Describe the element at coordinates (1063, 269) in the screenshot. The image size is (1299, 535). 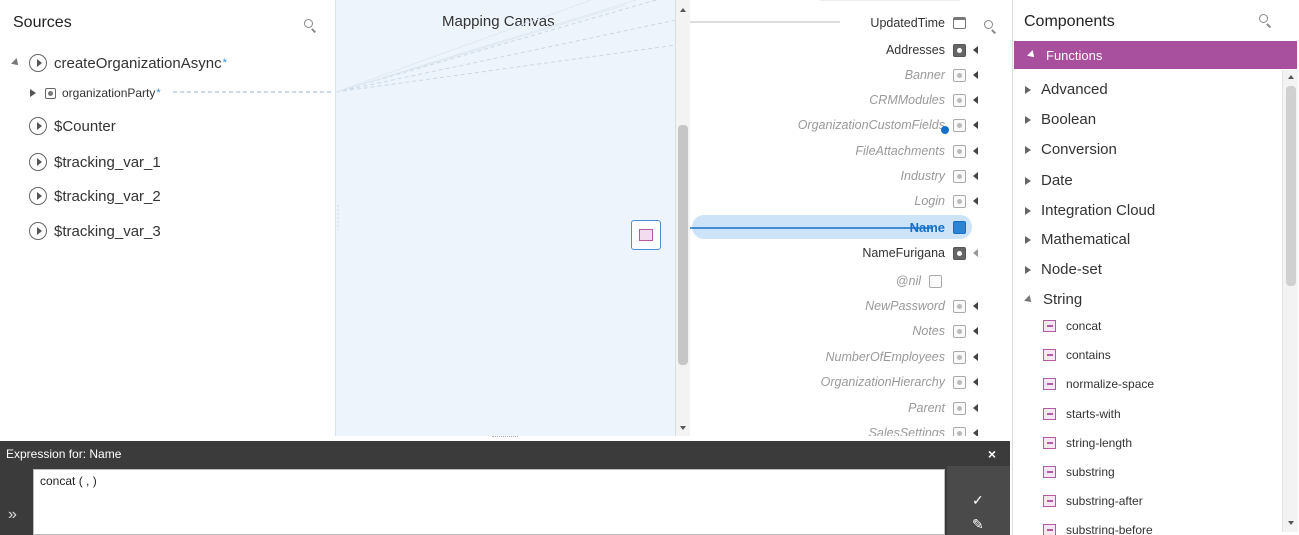
I see `category-node-set: Node-set` at that location.